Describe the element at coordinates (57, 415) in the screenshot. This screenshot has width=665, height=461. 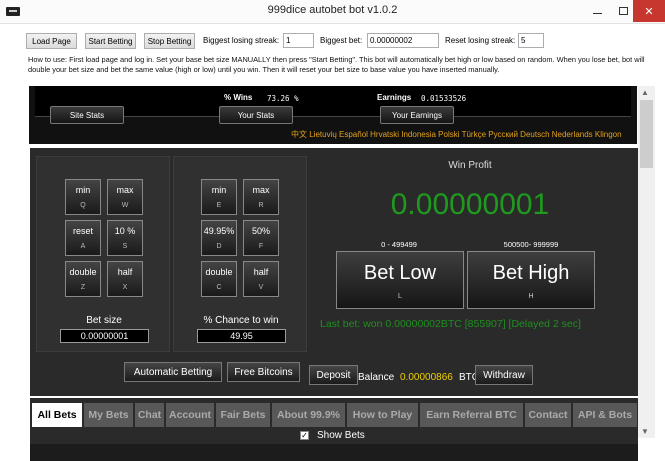
I see `tab-all-bets: All Bets` at that location.